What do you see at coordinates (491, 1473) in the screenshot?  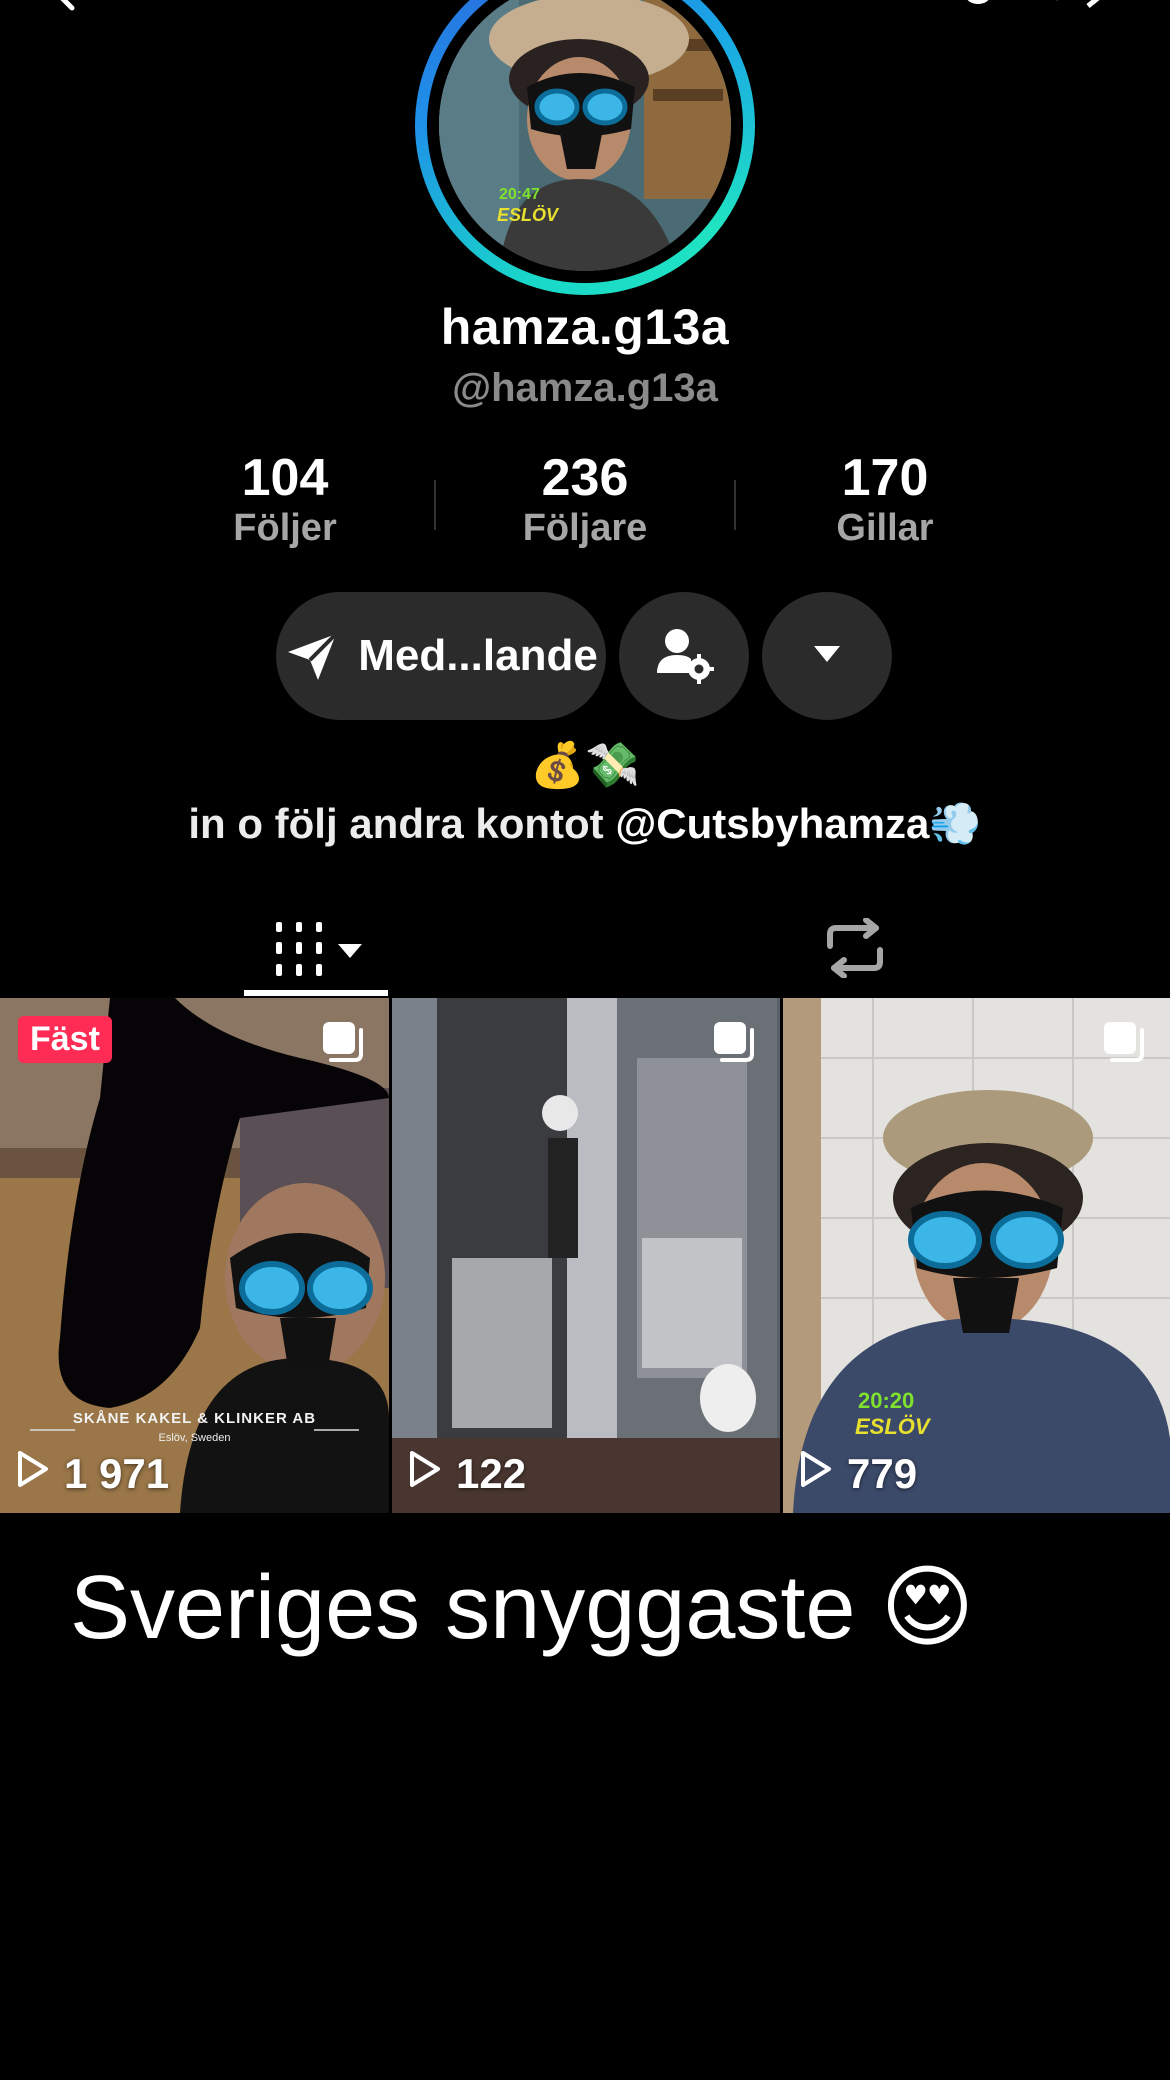 I see `video-views-value: 122` at bounding box center [491, 1473].